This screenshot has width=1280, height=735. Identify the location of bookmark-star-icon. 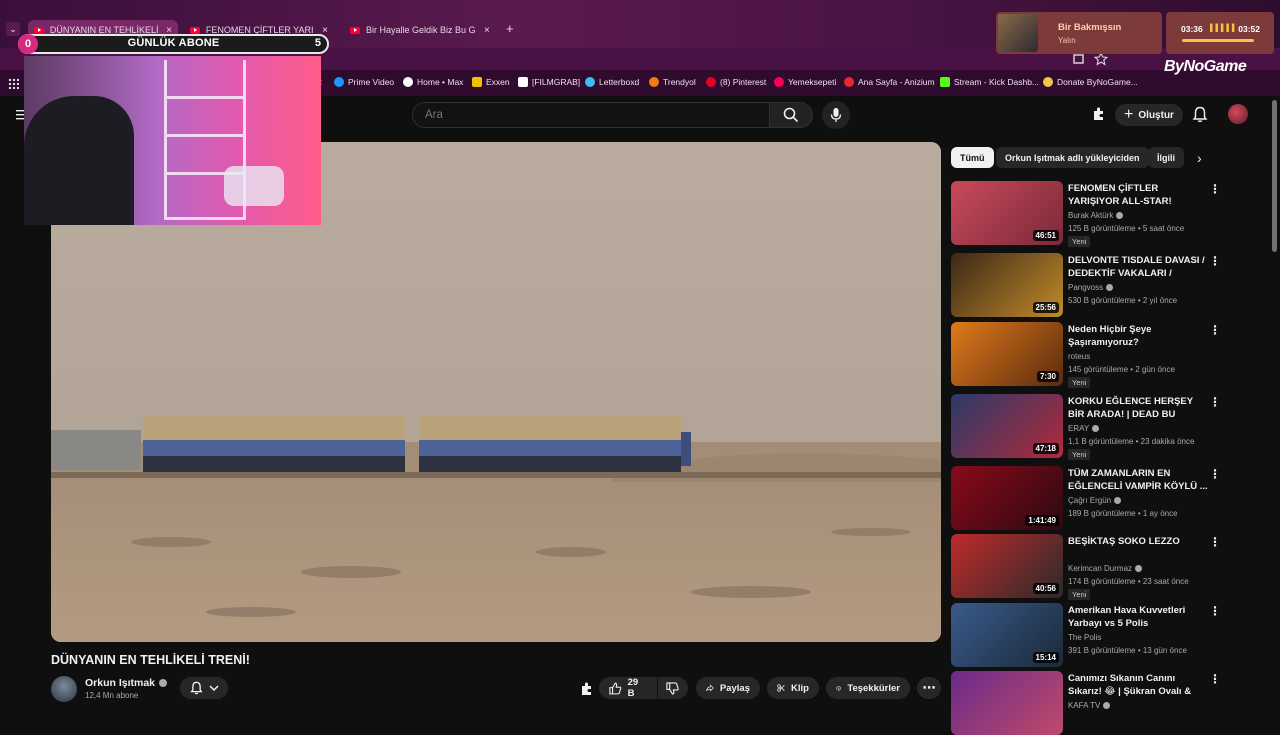
(1101, 59).